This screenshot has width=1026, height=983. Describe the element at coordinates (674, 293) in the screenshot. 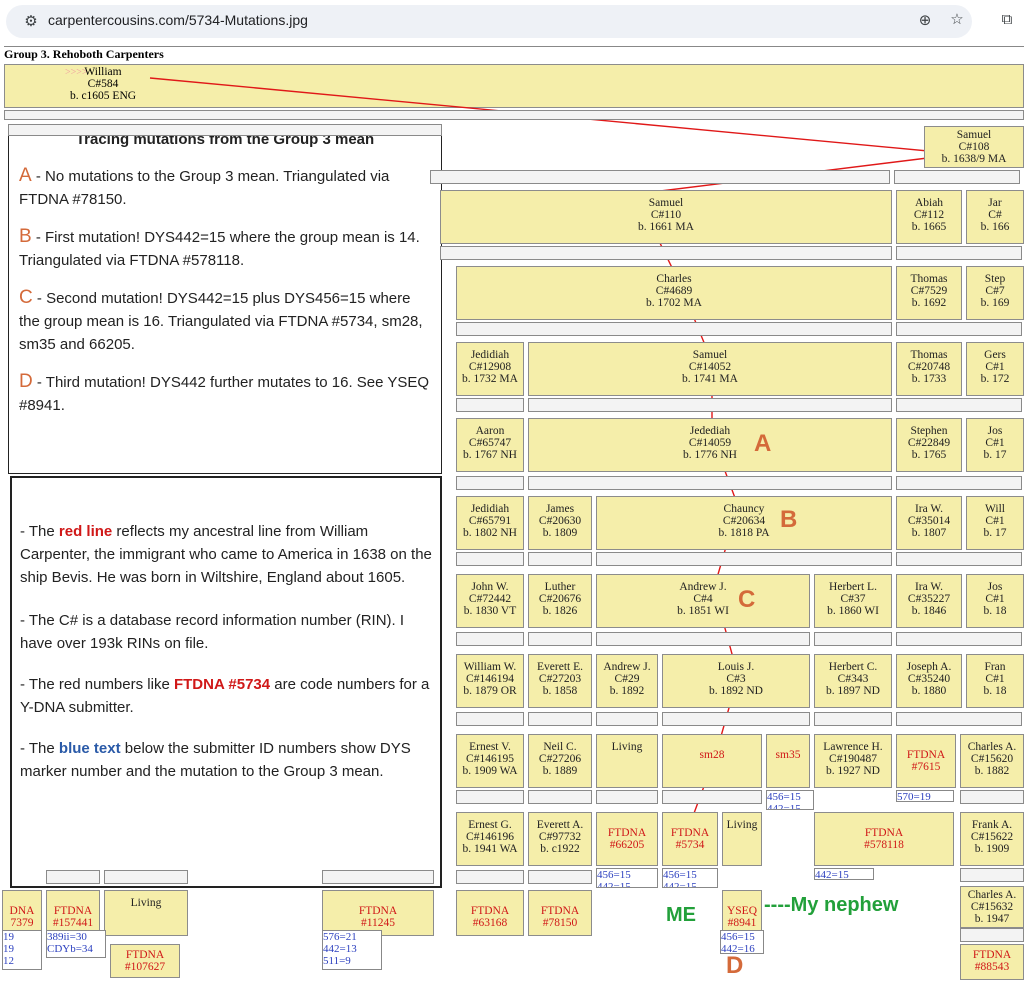

I see `person-charles: Charles C#4689 b. 1702 MA` at that location.